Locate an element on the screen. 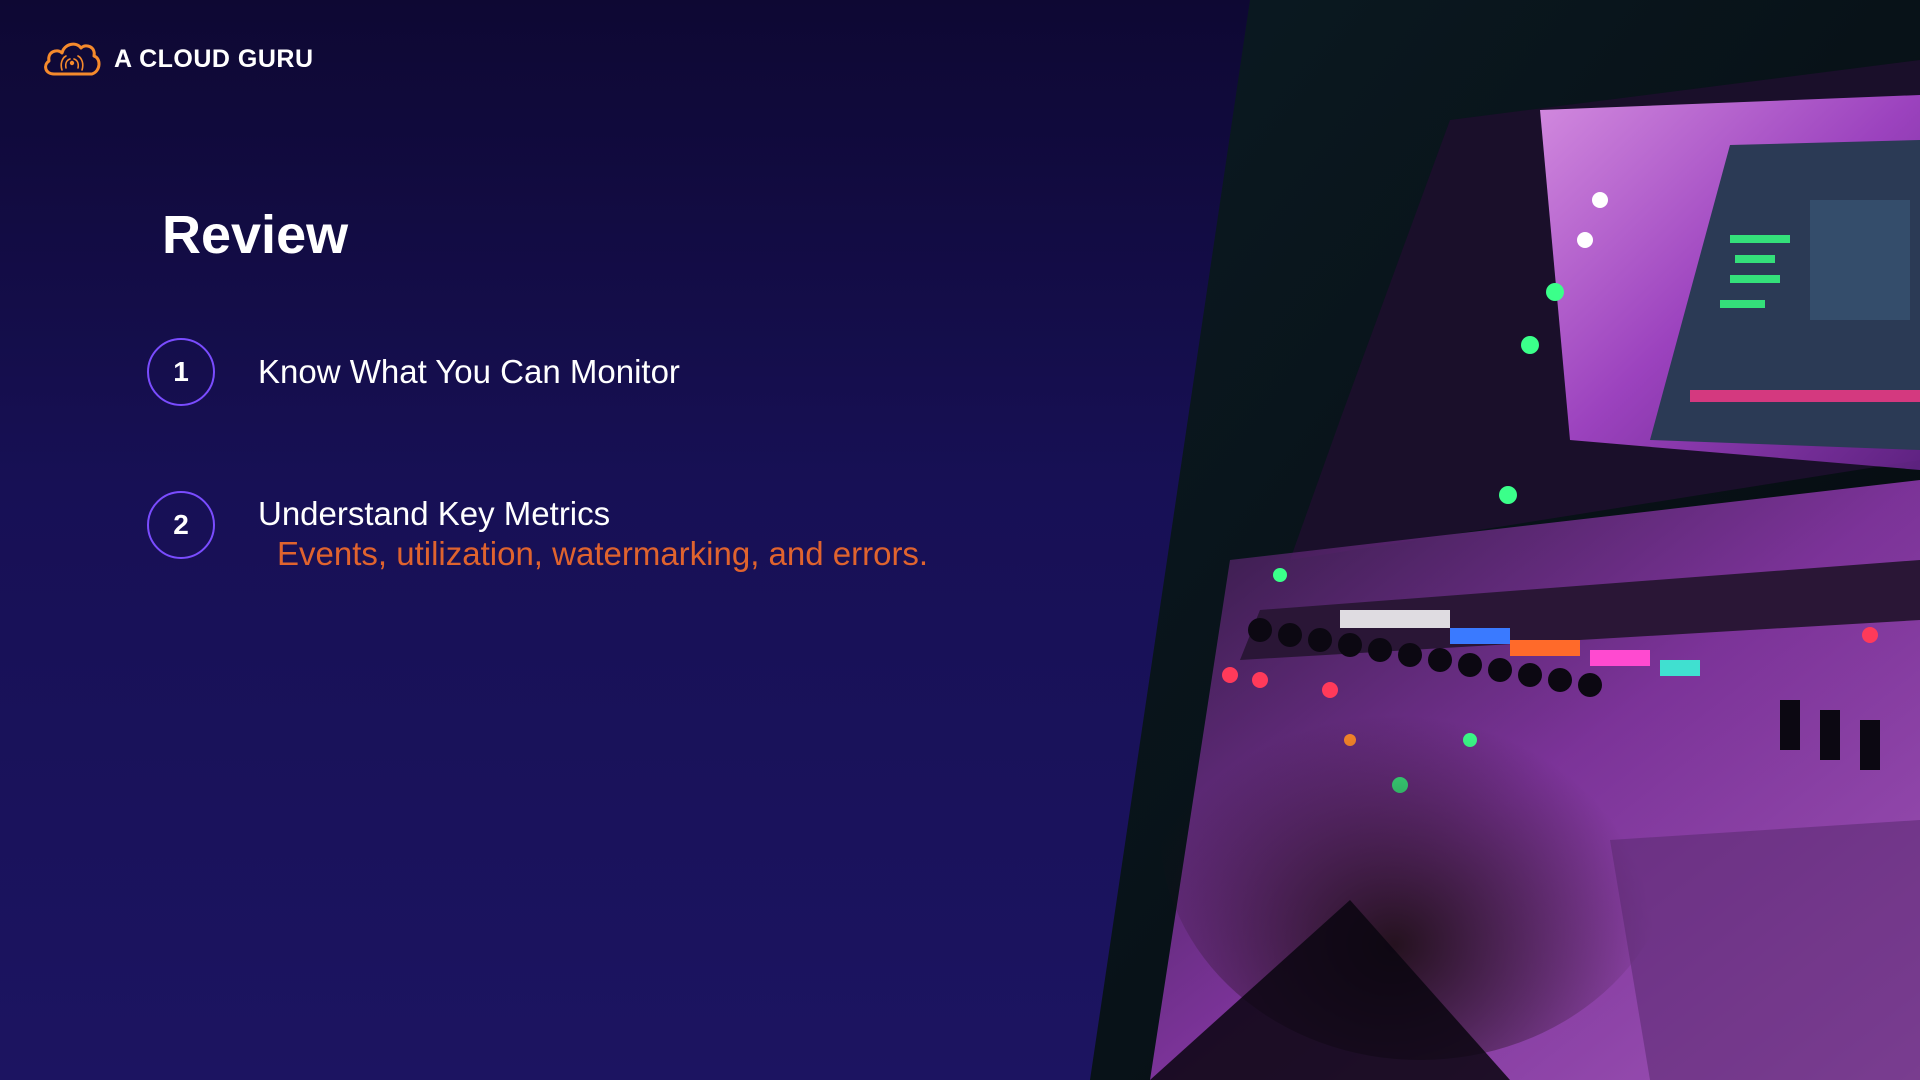  review-item-2-label: Understand Key Metrics is located at coordinates (434, 513).